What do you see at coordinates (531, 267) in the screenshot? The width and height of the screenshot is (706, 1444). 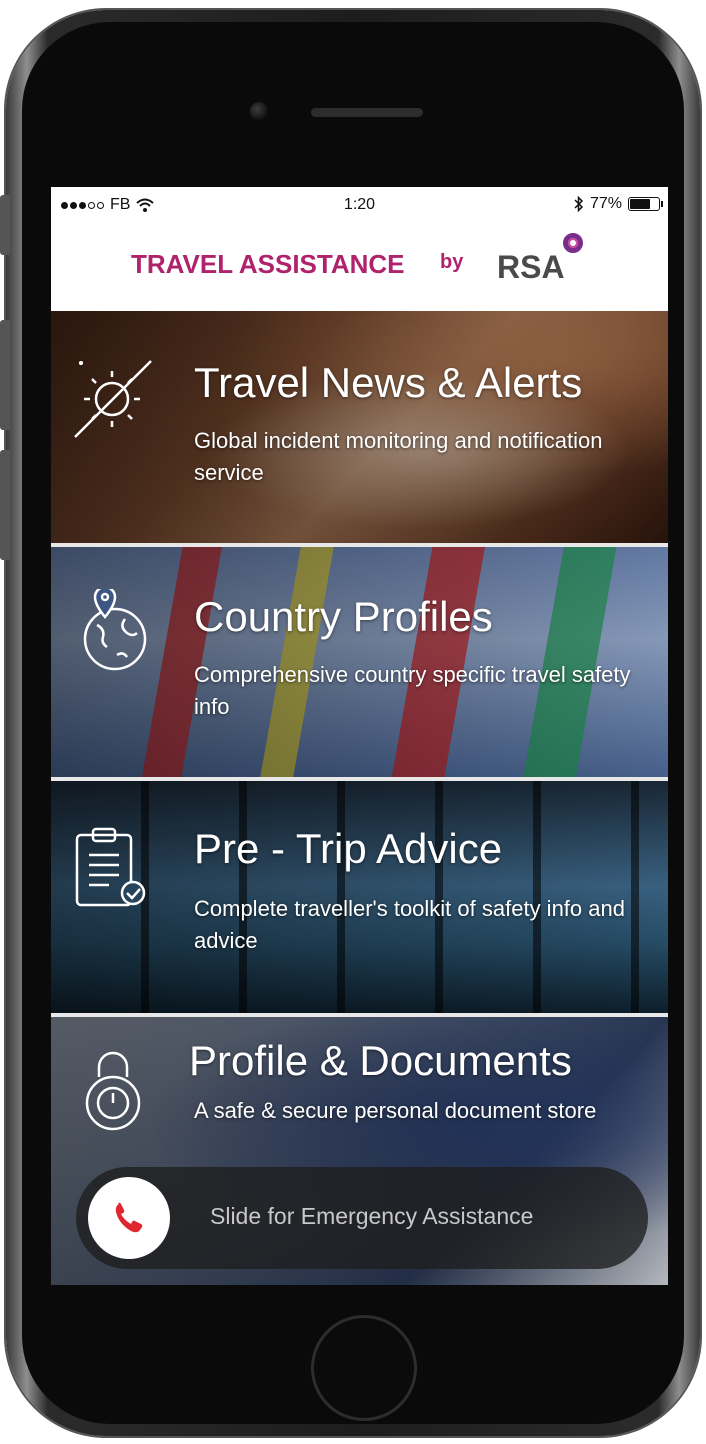 I see `rsa-logo: RSA` at bounding box center [531, 267].